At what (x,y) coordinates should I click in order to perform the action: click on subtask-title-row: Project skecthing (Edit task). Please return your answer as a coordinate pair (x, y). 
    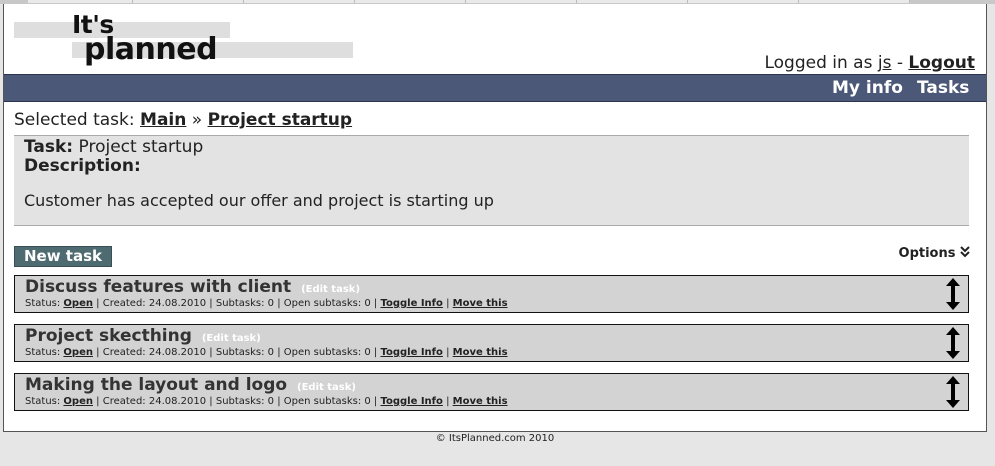
    Looking at the image, I should click on (143, 336).